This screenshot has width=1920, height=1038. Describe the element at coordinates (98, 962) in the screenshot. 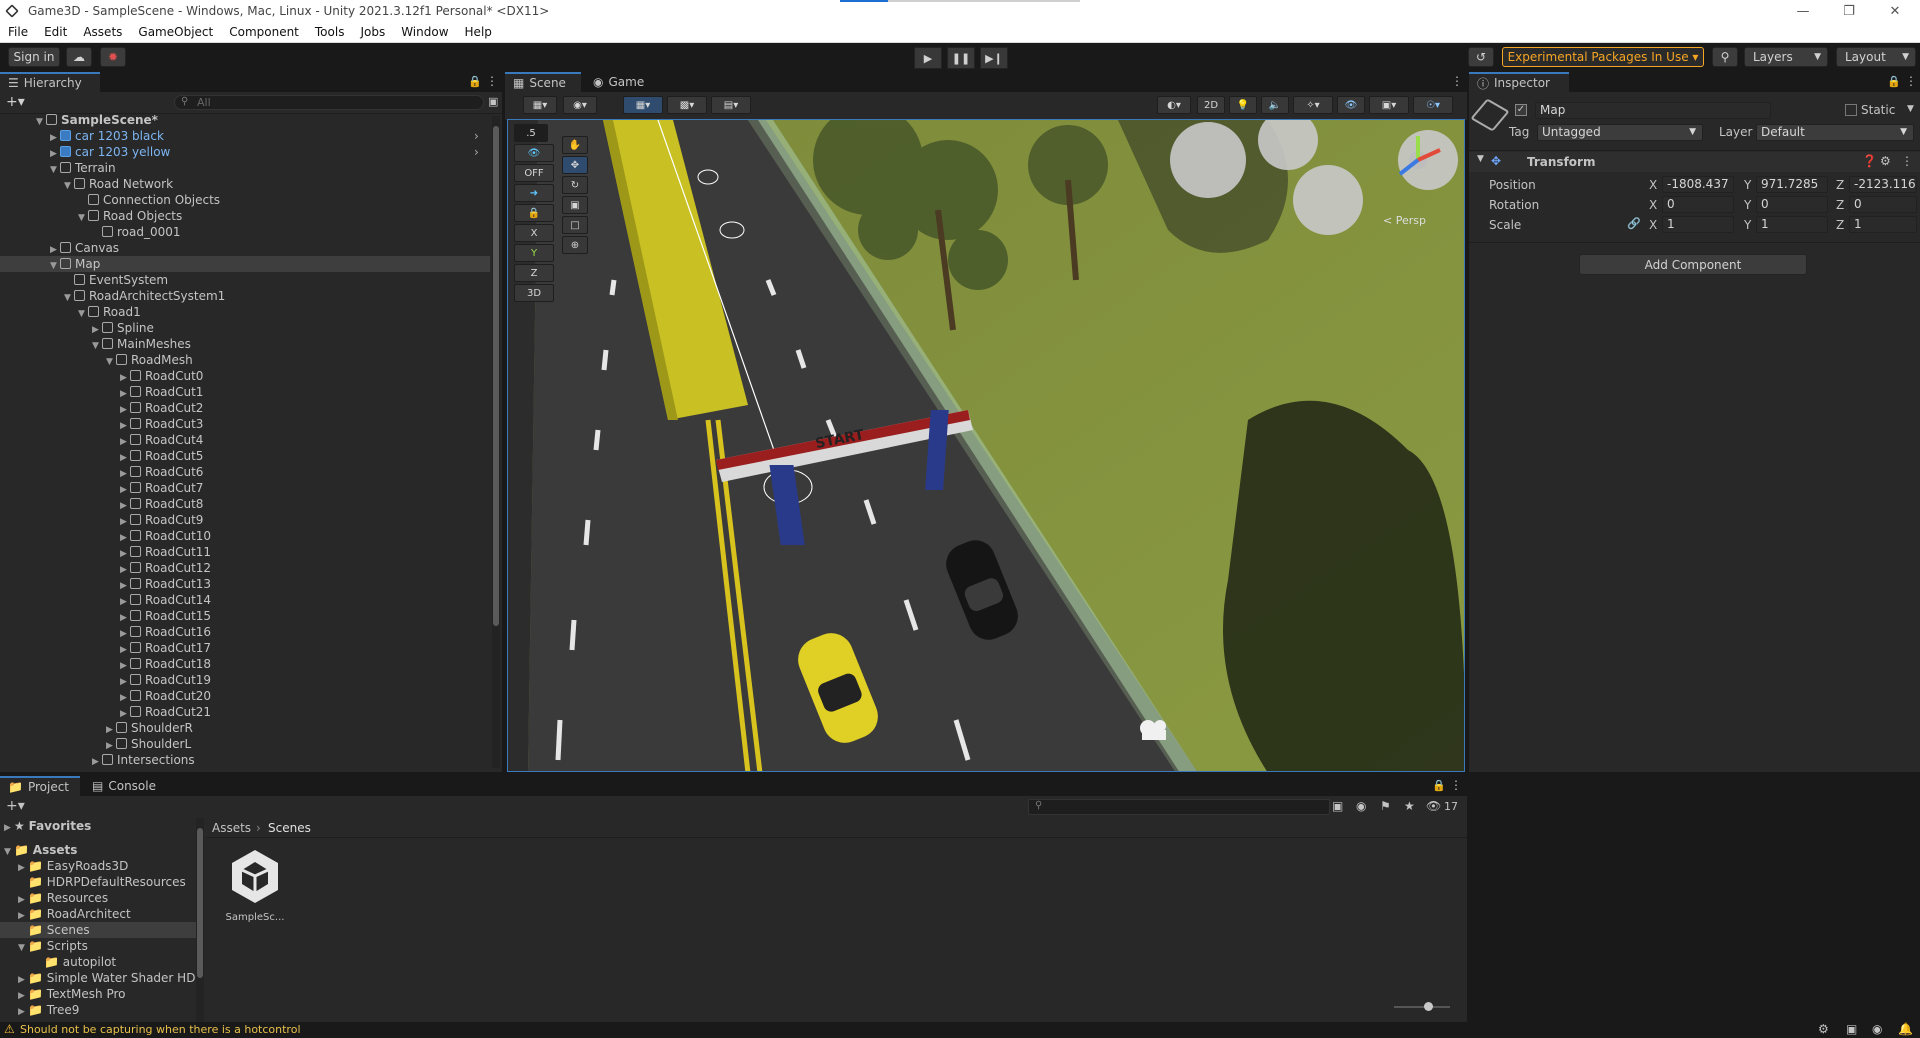

I see `folder-row: 📁 autopilot` at that location.